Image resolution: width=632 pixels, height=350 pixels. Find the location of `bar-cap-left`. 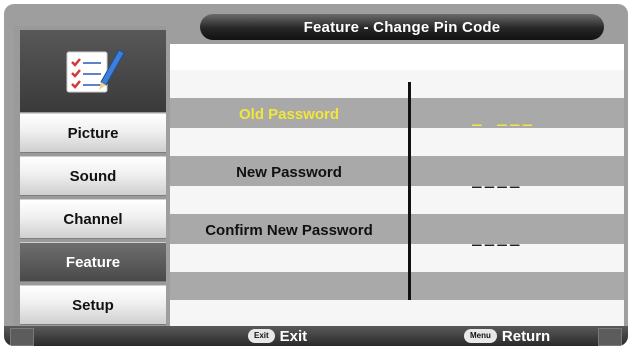

bar-cap-left is located at coordinates (22, 337).